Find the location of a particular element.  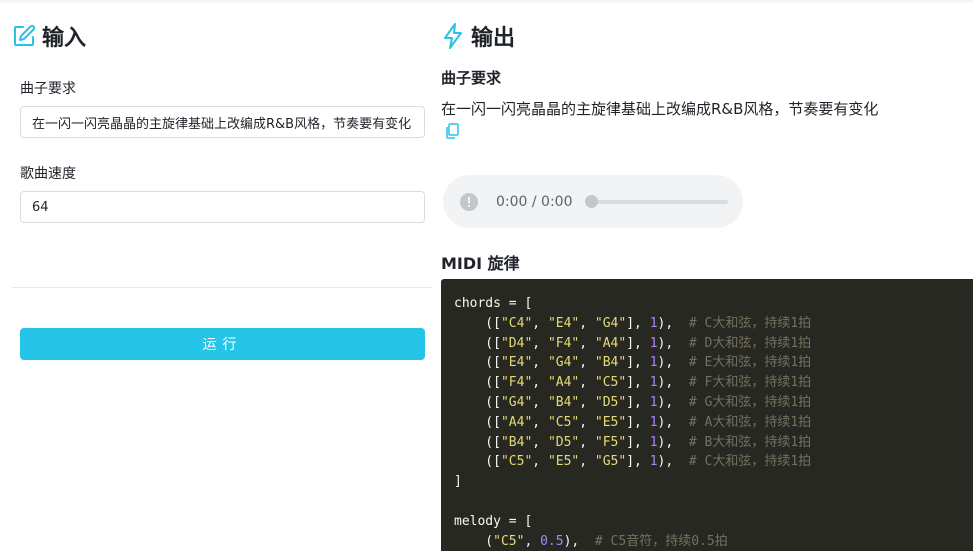

audio-player: 0:00 / 0:00 is located at coordinates (593, 201).